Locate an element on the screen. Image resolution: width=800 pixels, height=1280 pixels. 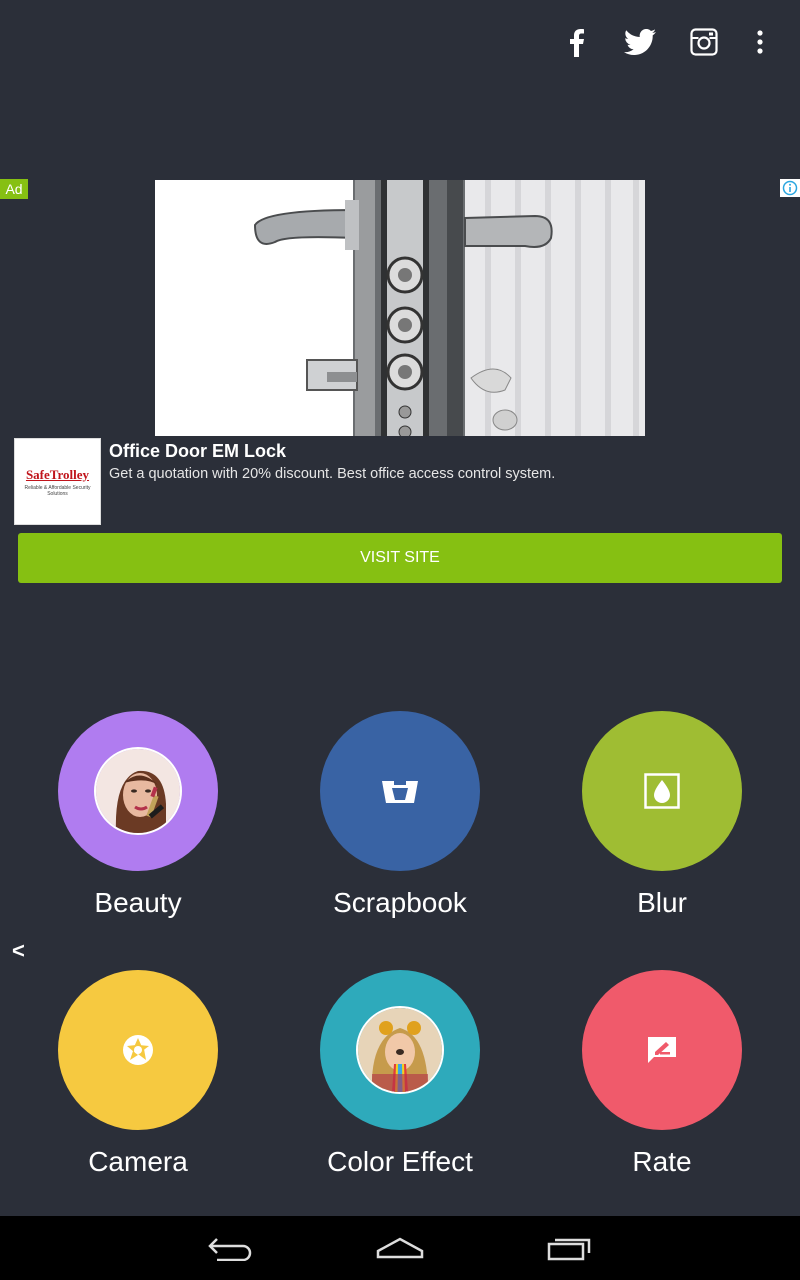
recent-apps-icon is located at coordinates (570, 1248).